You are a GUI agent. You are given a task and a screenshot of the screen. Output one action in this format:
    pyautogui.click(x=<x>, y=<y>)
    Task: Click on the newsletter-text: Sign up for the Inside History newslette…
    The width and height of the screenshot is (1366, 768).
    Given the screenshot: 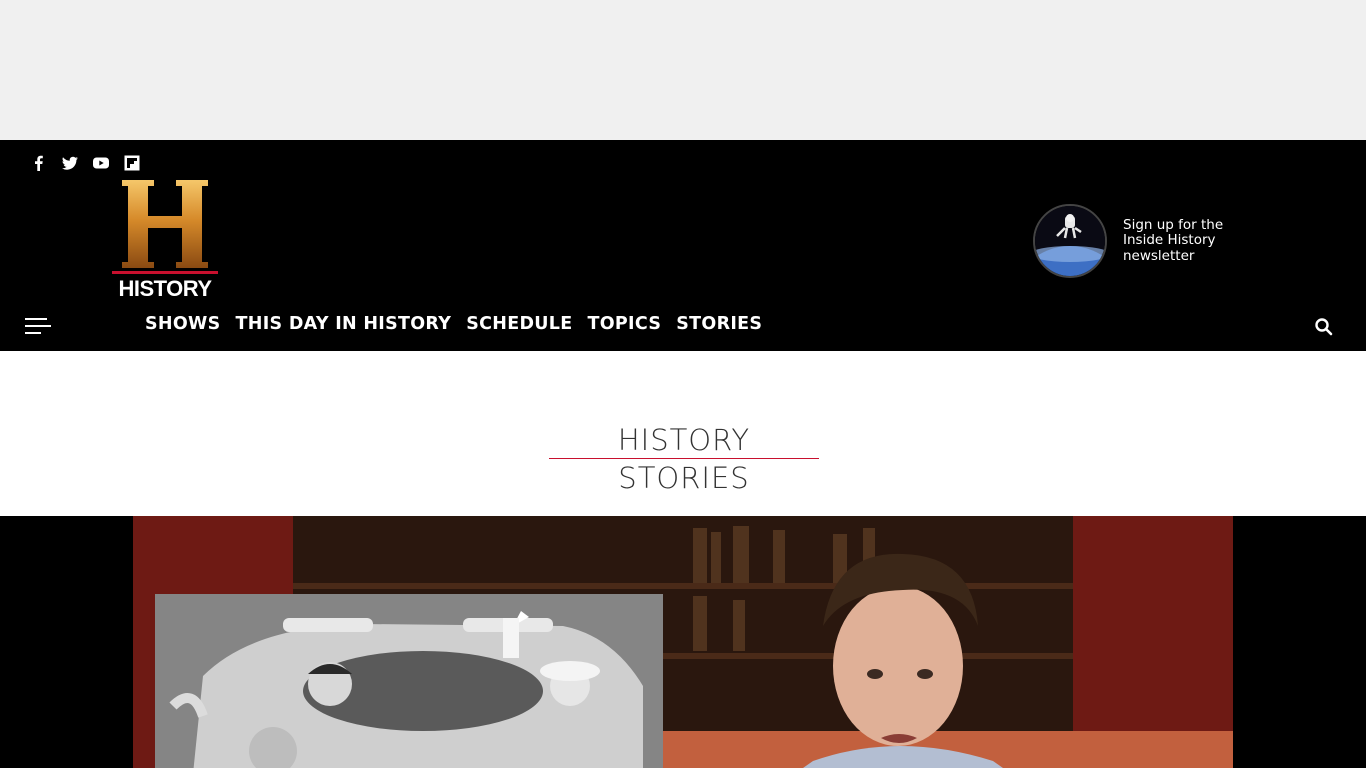 What is the action you would take?
    pyautogui.click(x=1173, y=240)
    